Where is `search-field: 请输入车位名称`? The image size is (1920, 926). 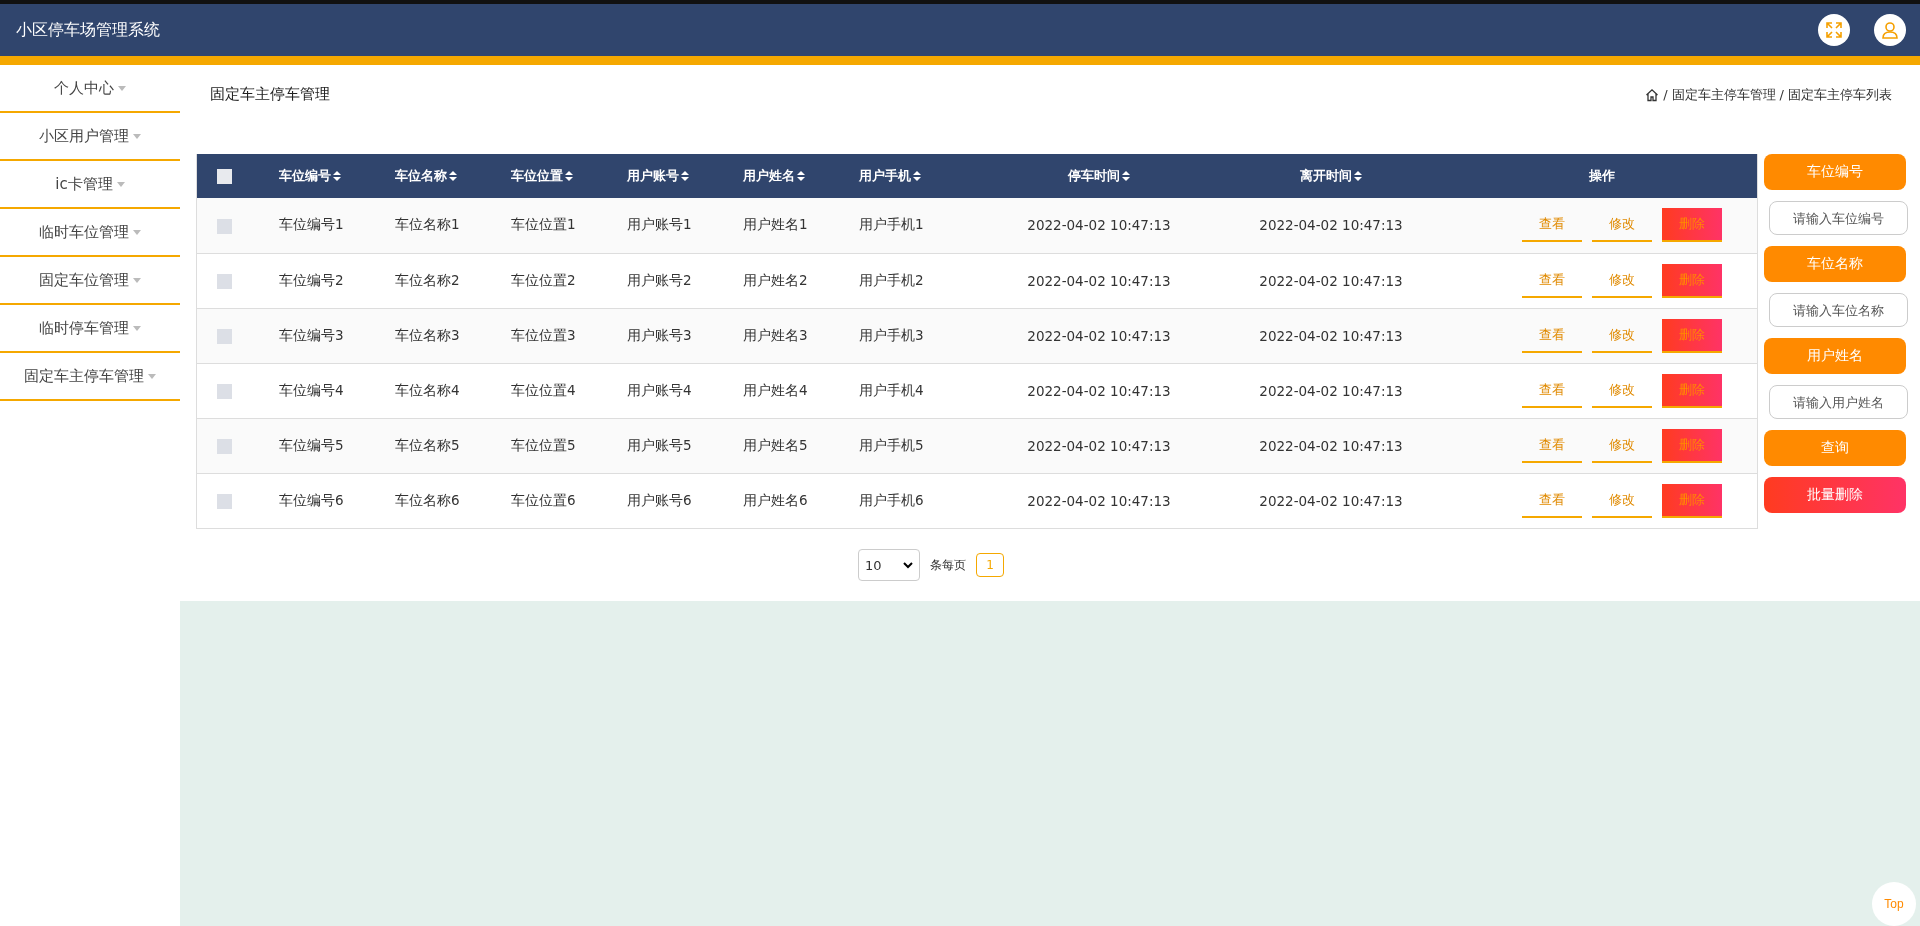 search-field: 请输入车位名称 is located at coordinates (1838, 310).